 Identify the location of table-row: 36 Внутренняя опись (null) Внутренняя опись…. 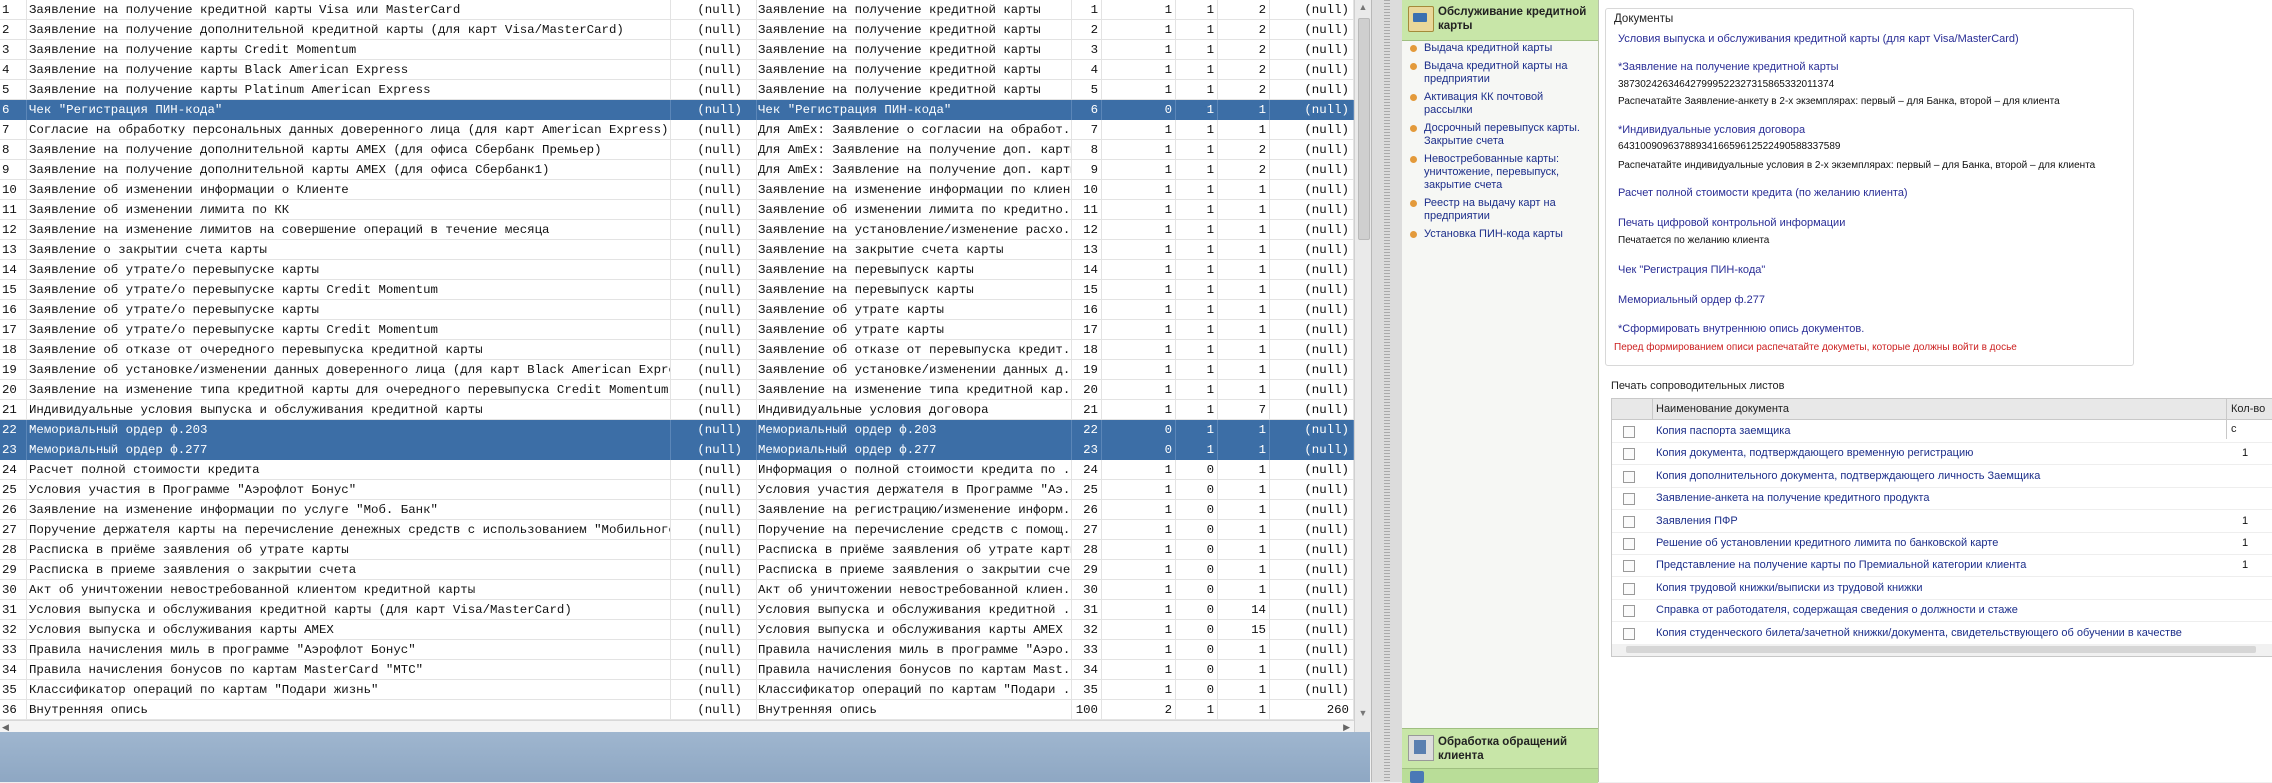
(677, 710).